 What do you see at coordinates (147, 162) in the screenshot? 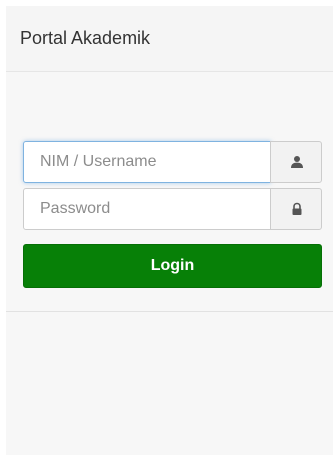
I see `username-input` at bounding box center [147, 162].